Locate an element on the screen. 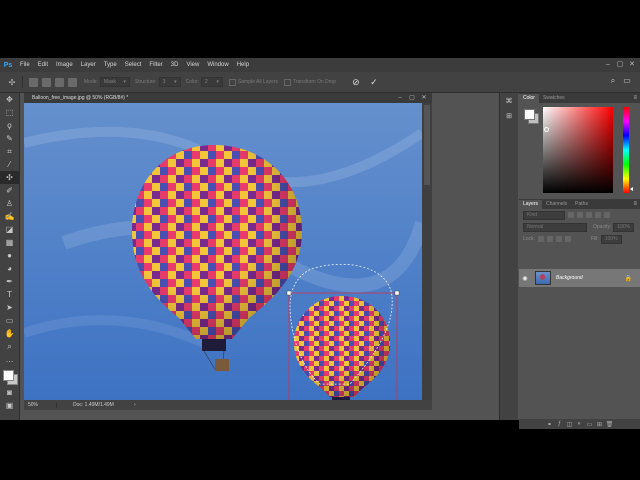 This screenshot has height=480, width=640. foreground-color-swatch is located at coordinates (8, 375).